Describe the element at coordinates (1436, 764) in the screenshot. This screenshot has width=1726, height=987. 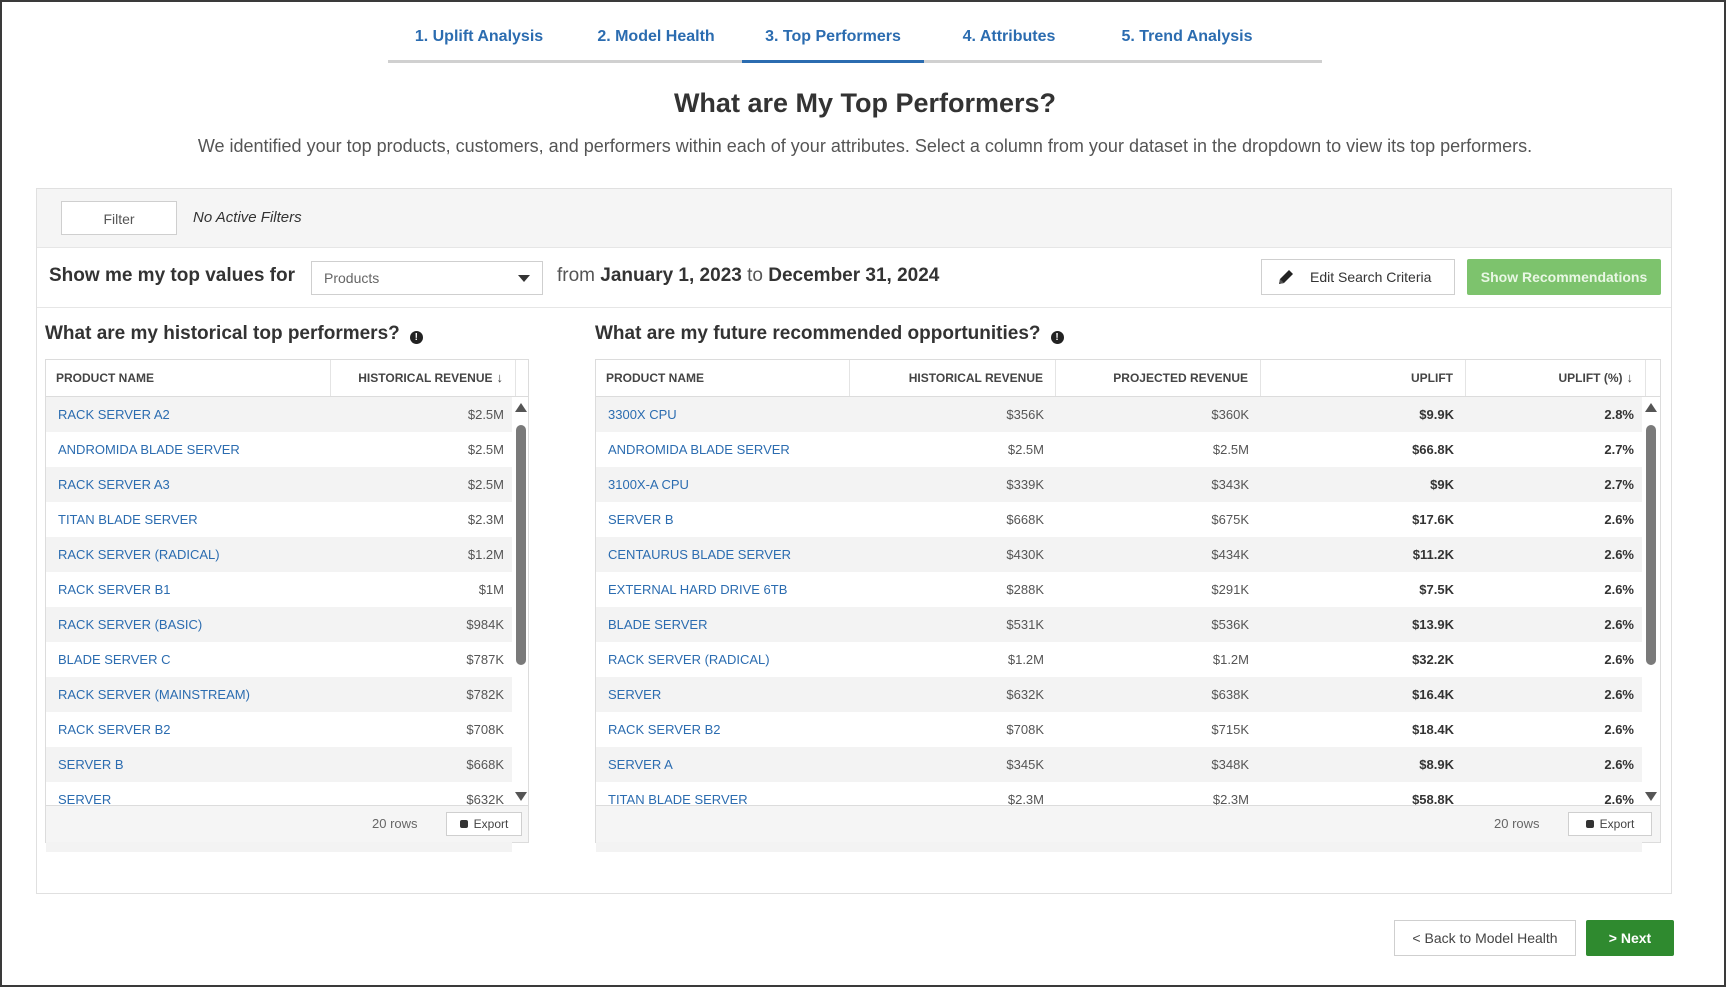
I see `uplift-cell: $8.9K` at that location.